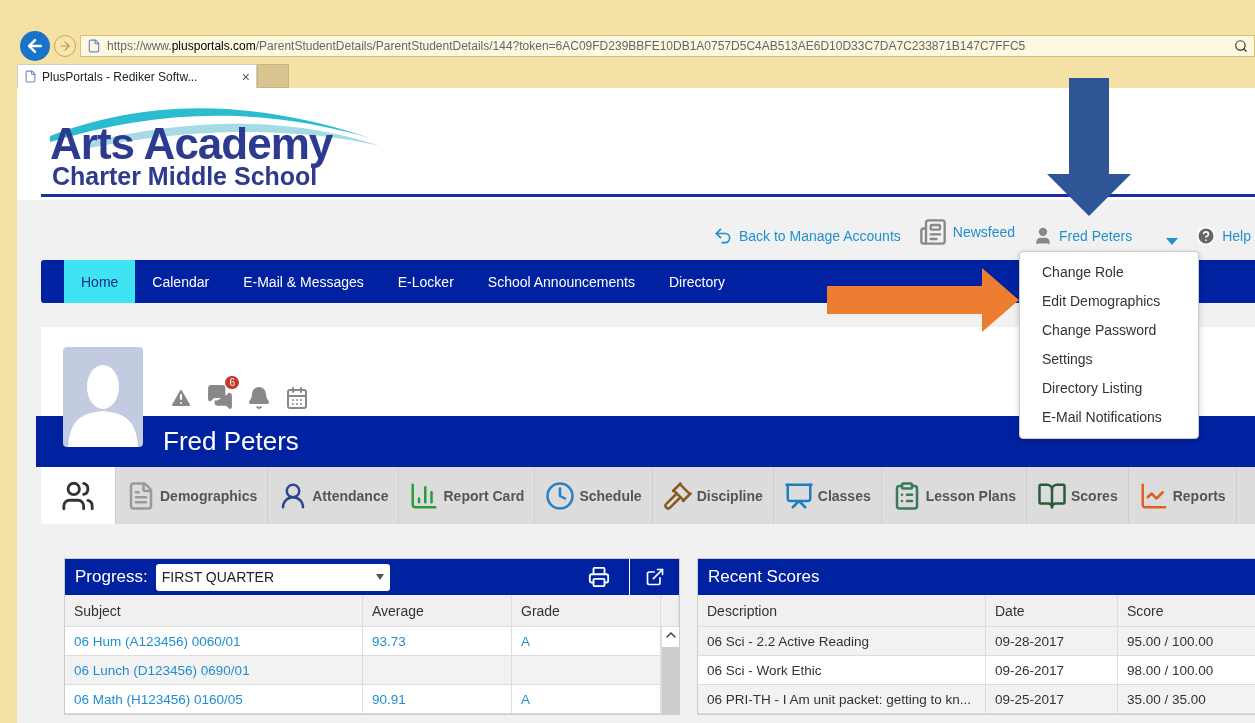 The image size is (1255, 723). I want to click on table-cell: 93.73, so click(437, 641).